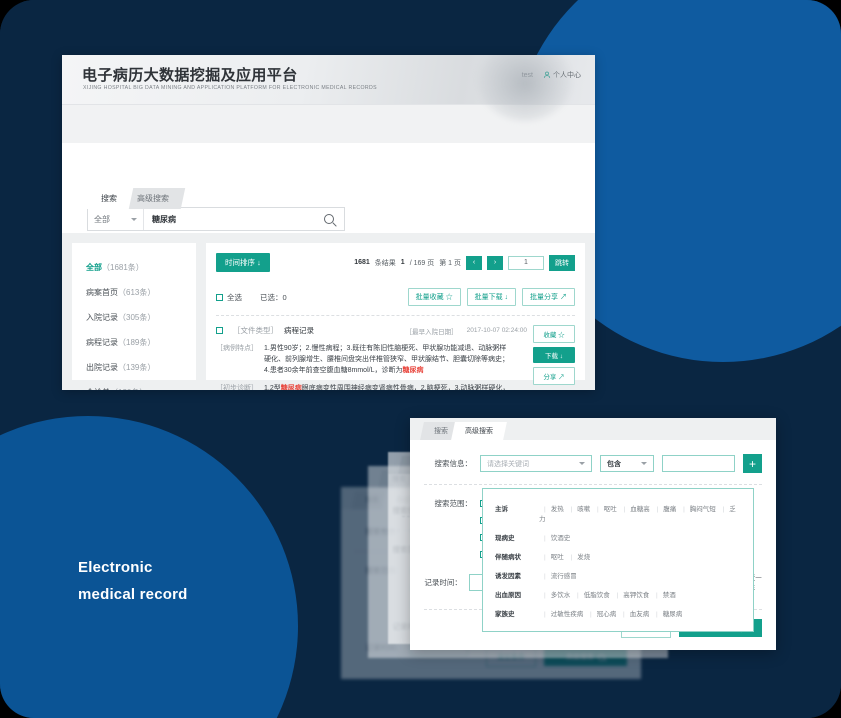 This screenshot has width=841, height=718. I want to click on result-checkbox, so click(221, 330).